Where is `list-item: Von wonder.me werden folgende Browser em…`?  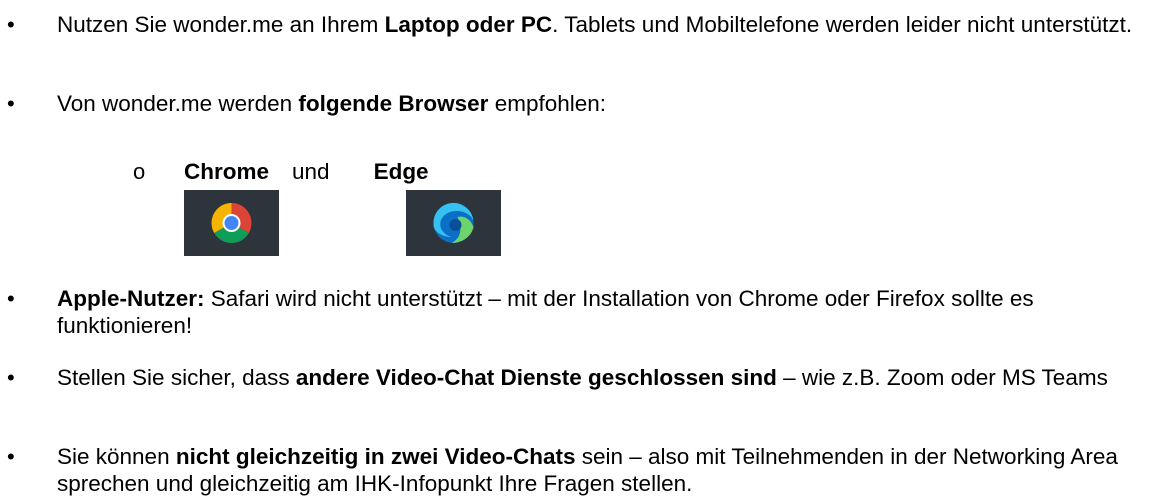
list-item: Von wonder.me werden folgende Browser em… is located at coordinates (612, 103).